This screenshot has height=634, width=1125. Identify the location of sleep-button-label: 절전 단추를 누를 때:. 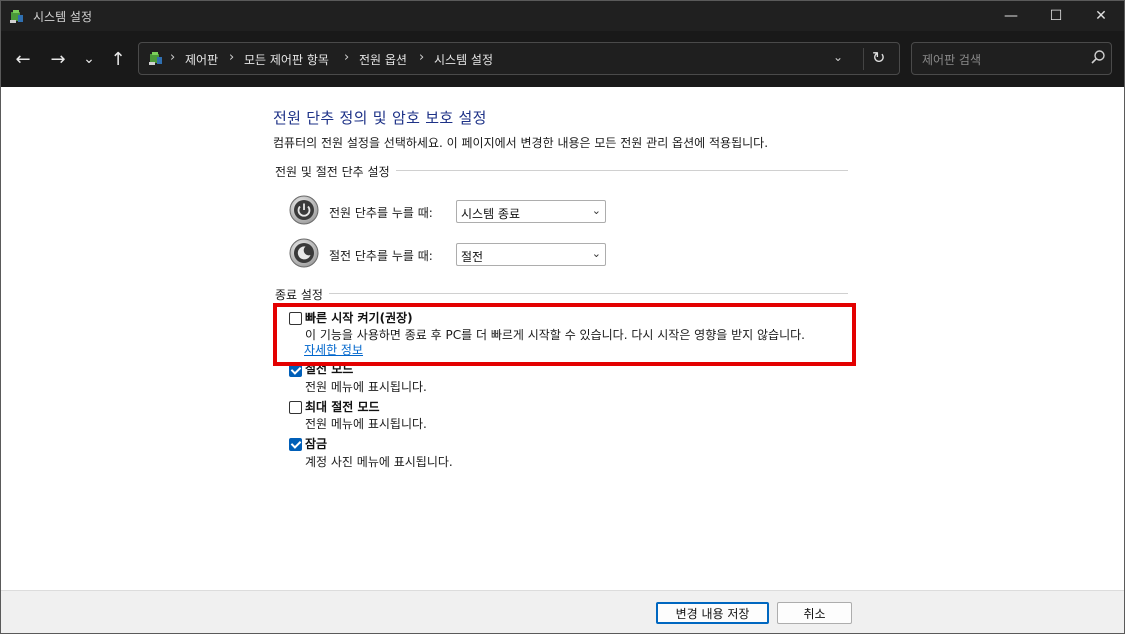
(381, 256).